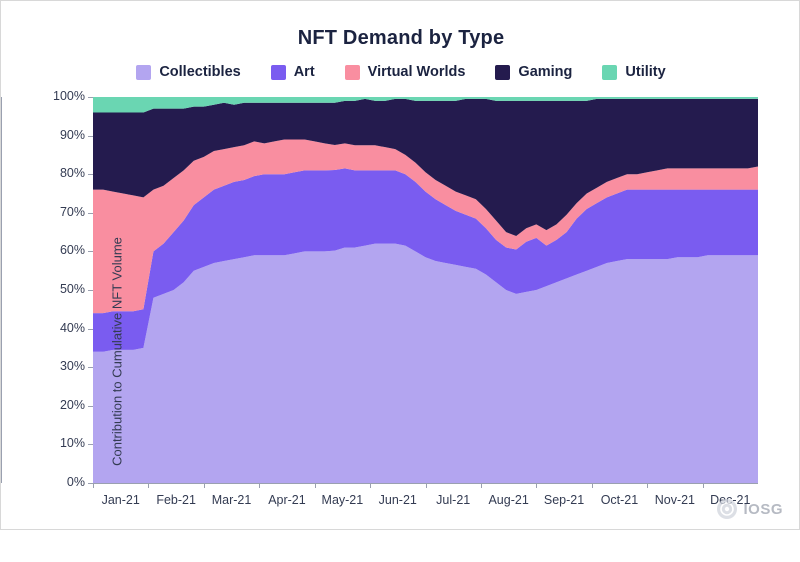 This screenshot has width=800, height=562. I want to click on legend-item-utility: Utility, so click(634, 72).